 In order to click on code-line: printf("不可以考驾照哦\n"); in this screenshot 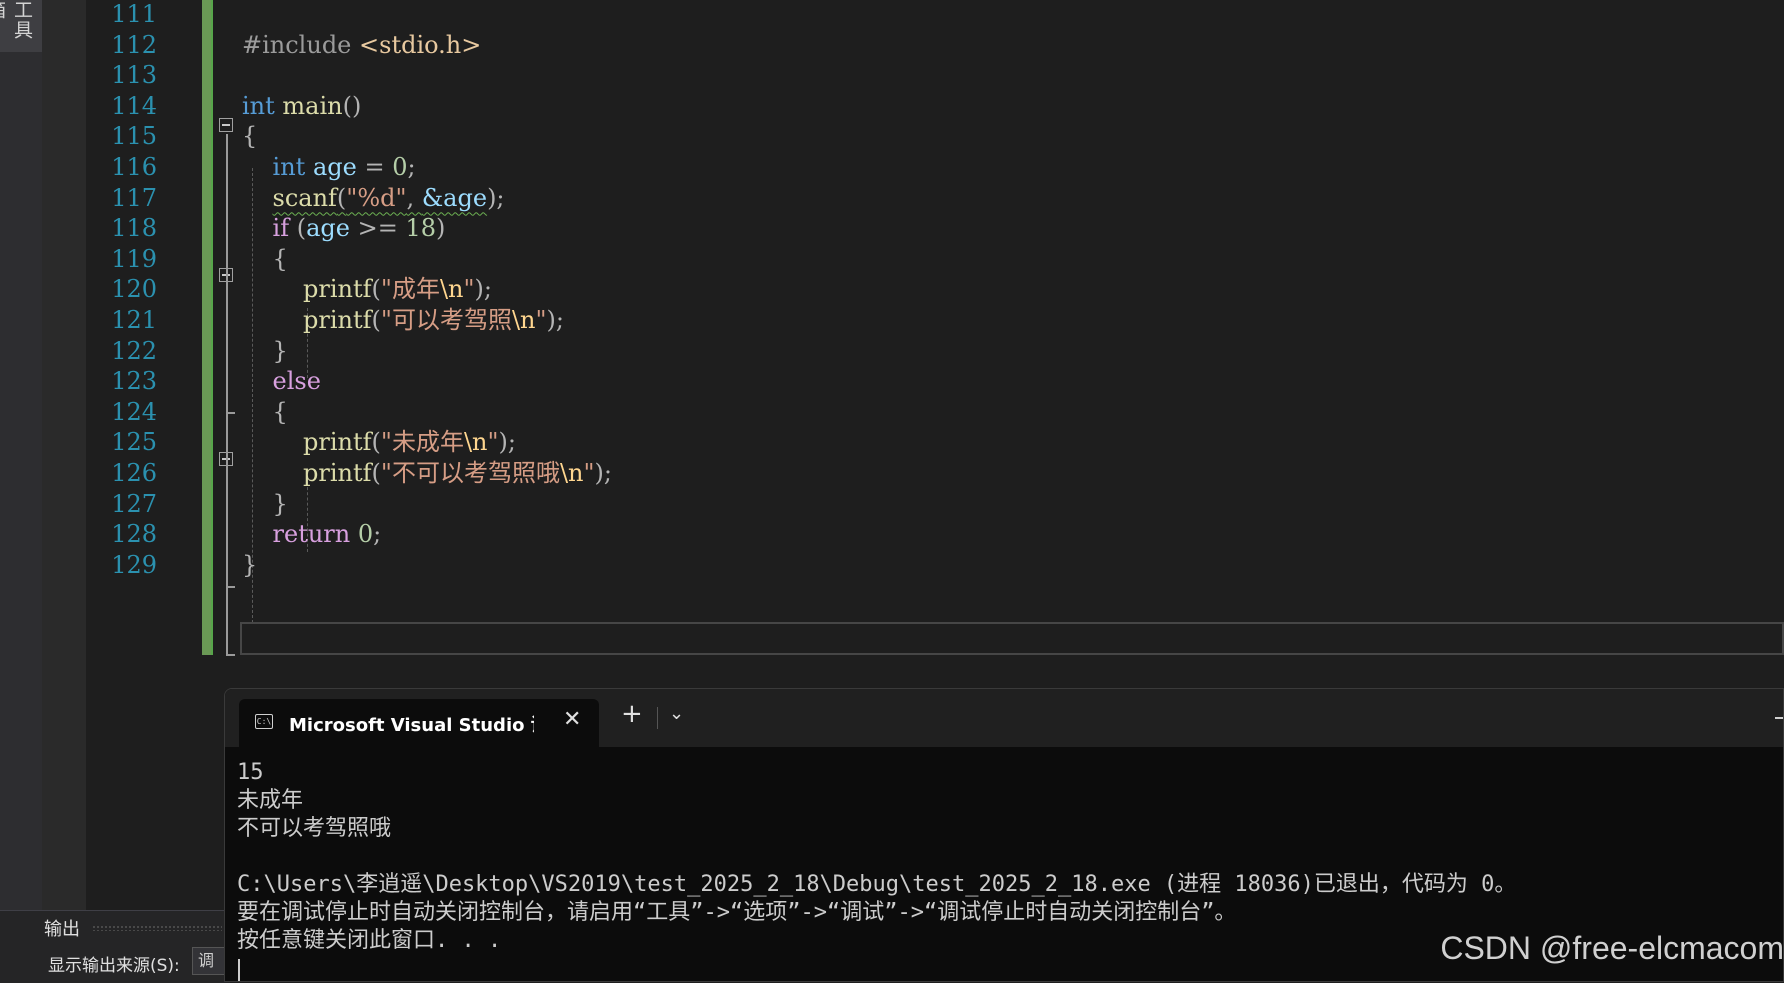, I will do `click(427, 473)`.